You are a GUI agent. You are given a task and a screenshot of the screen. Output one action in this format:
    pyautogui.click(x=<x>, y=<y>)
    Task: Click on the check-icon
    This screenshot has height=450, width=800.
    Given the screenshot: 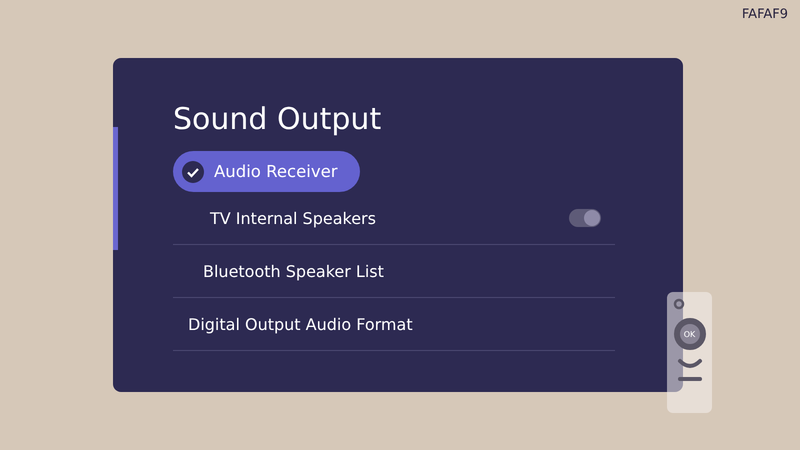 What is the action you would take?
    pyautogui.click(x=193, y=171)
    